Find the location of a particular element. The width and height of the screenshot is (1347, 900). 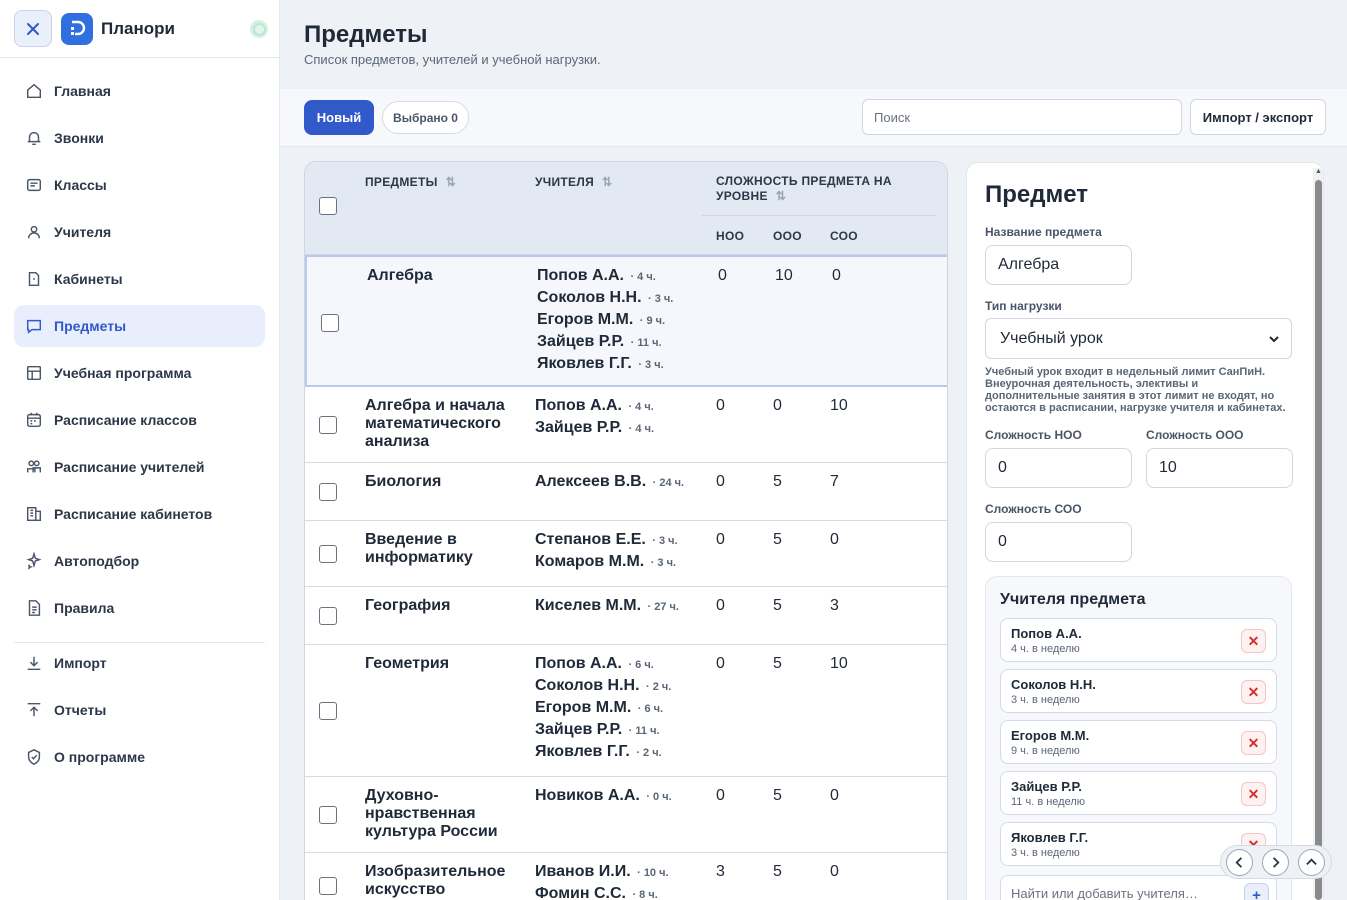

chevron-left-icon is located at coordinates (1239, 862).